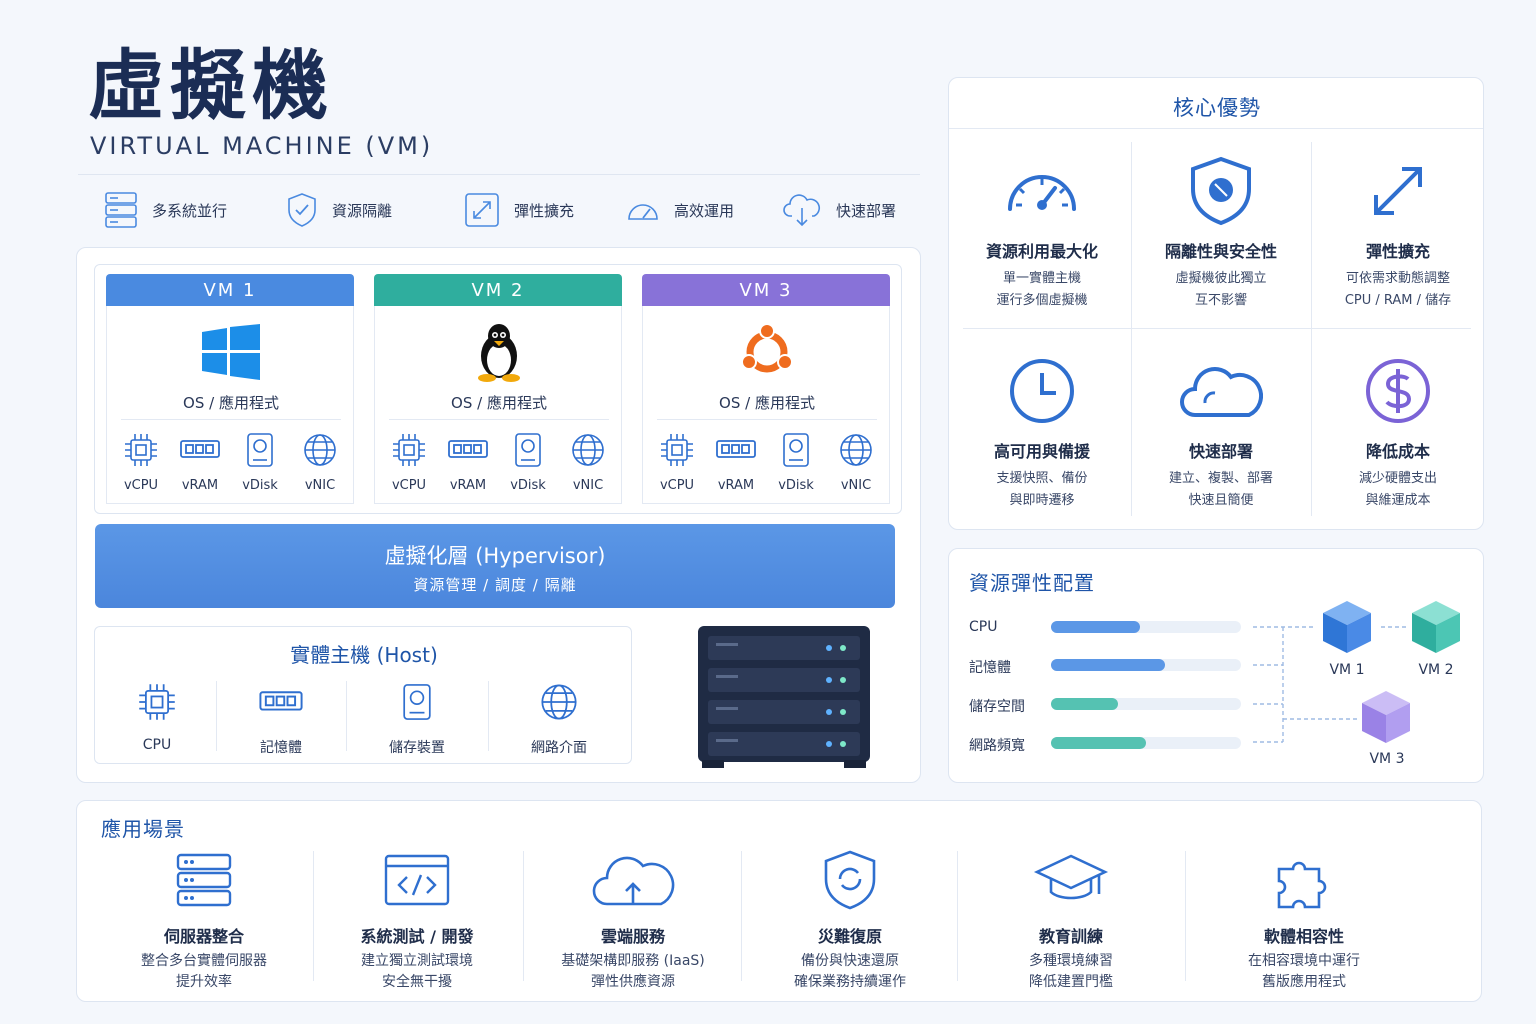  I want to click on vm-header: VM 3, so click(766, 290).